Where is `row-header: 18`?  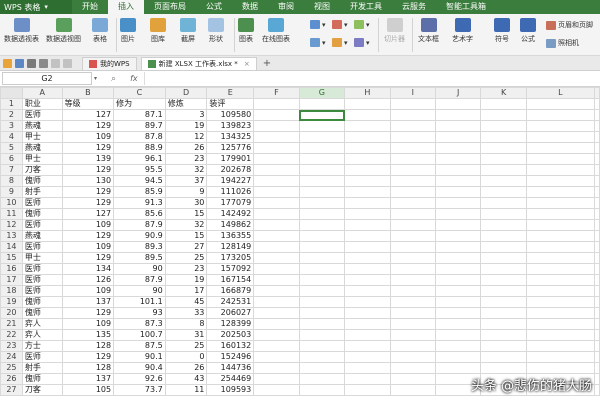
row-header: 18 is located at coordinates (11, 291).